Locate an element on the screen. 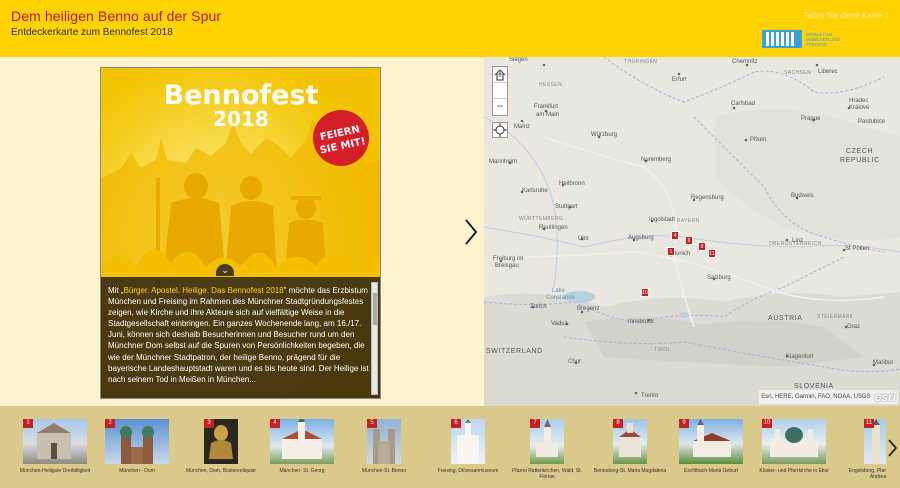 Image resolution: width=900 pixels, height=488 pixels. map-zoom-control: + − is located at coordinates (500, 91).